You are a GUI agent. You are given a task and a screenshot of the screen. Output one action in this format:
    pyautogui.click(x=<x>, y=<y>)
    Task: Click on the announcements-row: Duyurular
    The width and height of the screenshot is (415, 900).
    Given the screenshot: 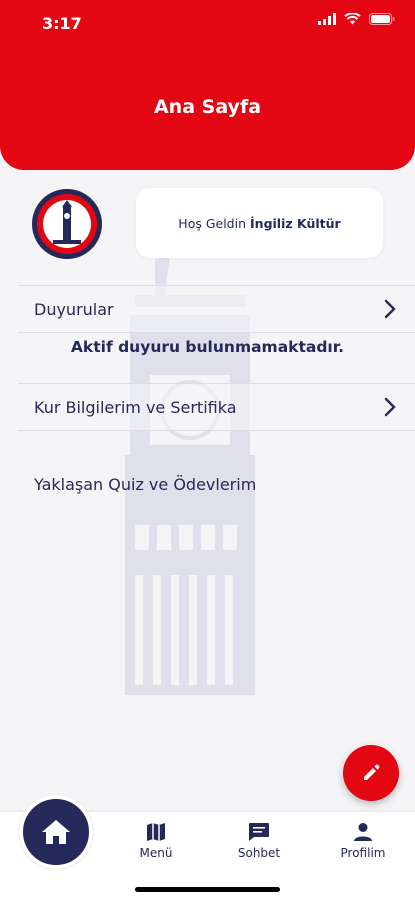 What is the action you would take?
    pyautogui.click(x=216, y=309)
    